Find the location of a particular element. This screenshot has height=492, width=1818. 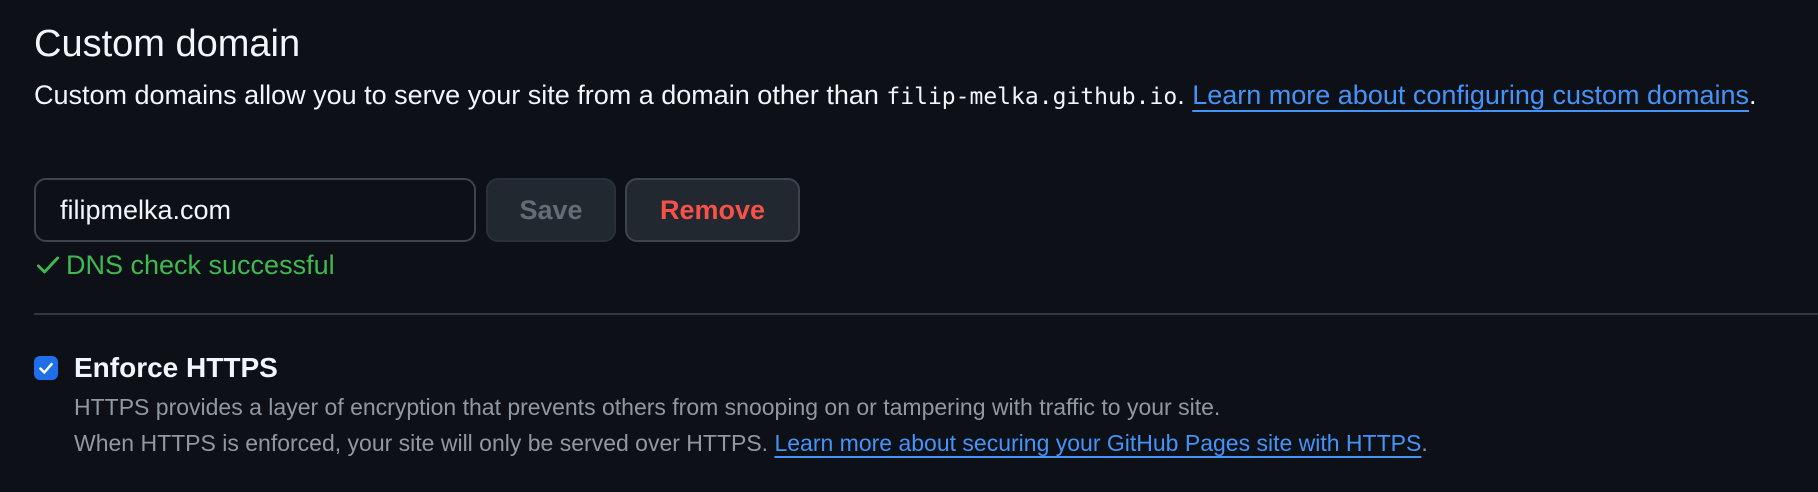

enforce-https-label: Enforce HTTPS is located at coordinates (176, 368).